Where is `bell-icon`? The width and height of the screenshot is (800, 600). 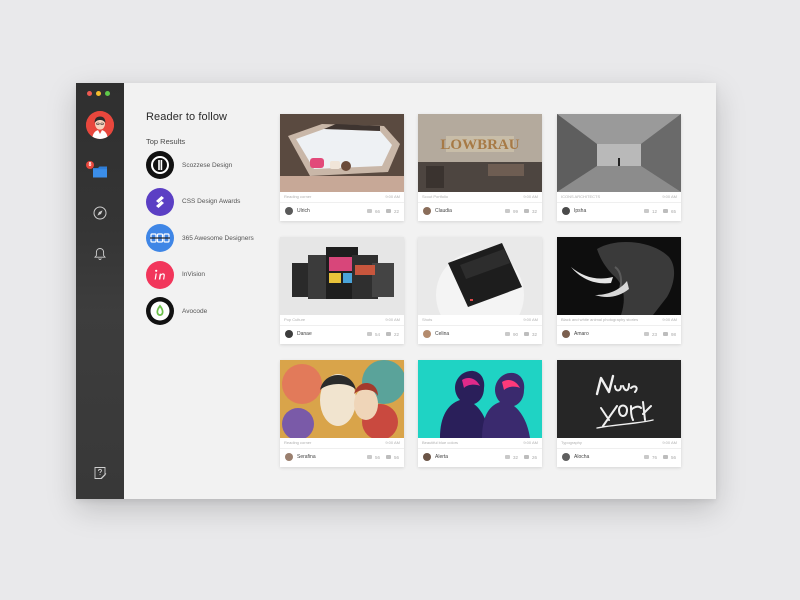
bell-icon is located at coordinates (100, 254).